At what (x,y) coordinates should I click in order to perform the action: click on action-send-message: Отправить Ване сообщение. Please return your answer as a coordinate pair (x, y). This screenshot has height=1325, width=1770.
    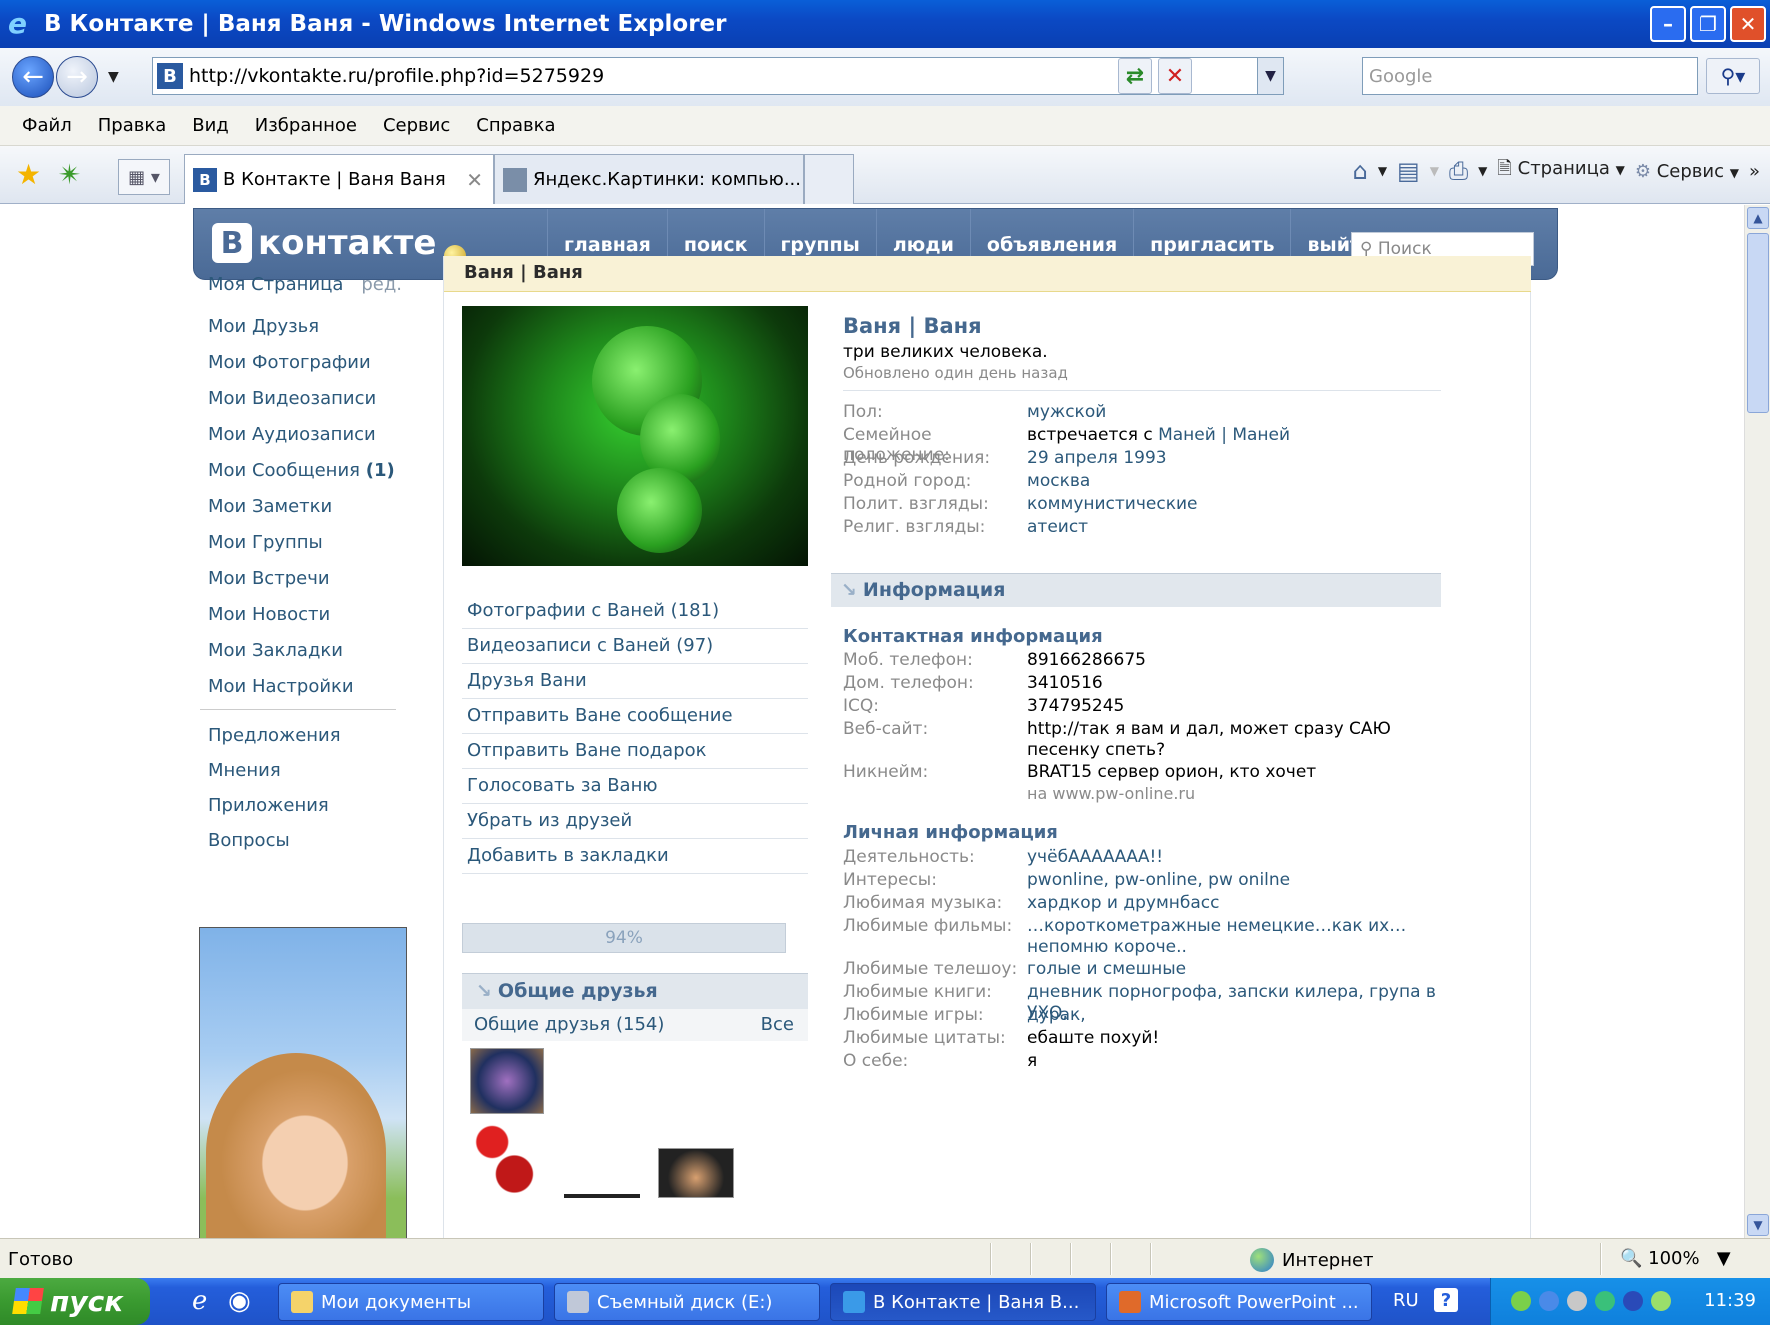
    Looking at the image, I should click on (635, 716).